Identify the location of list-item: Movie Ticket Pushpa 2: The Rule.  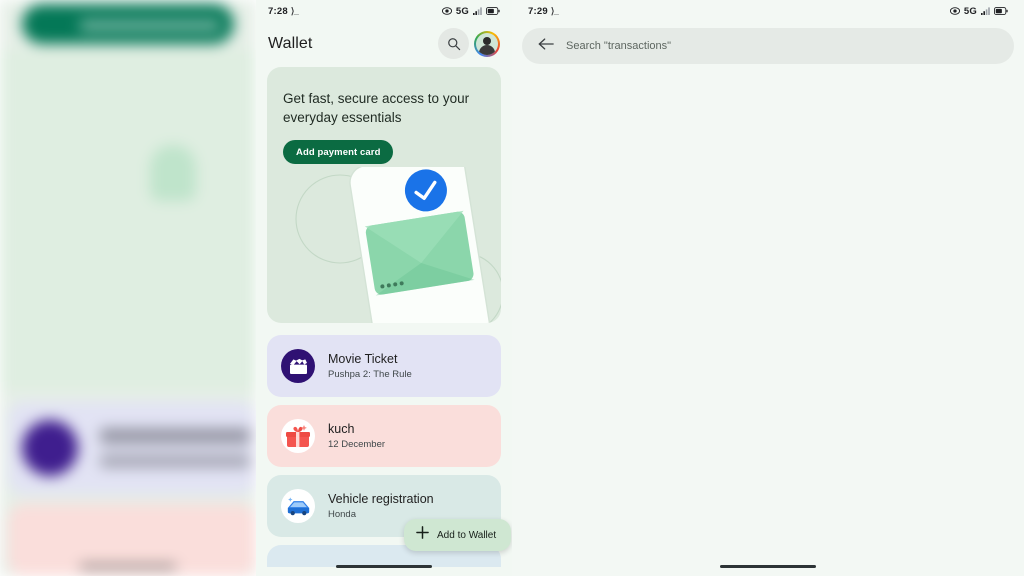
(384, 366).